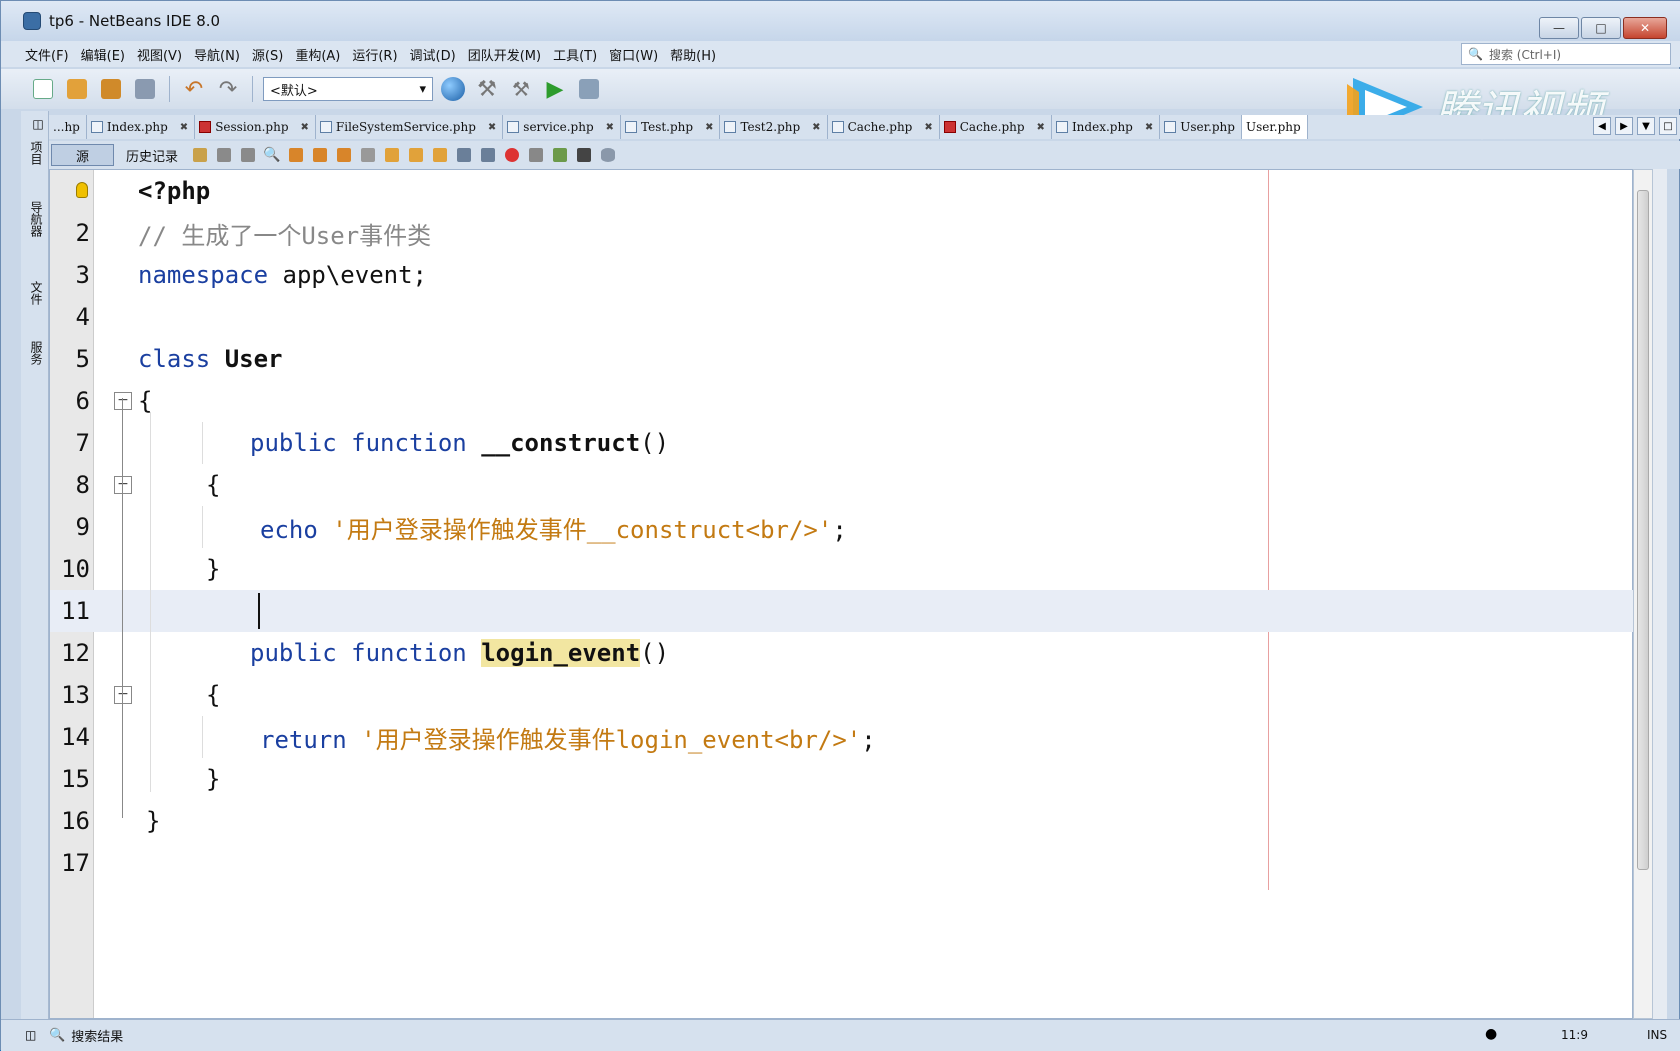 The image size is (1680, 1051). Describe the element at coordinates (57, 1035) in the screenshot. I see `search-icon: 🔍` at that location.